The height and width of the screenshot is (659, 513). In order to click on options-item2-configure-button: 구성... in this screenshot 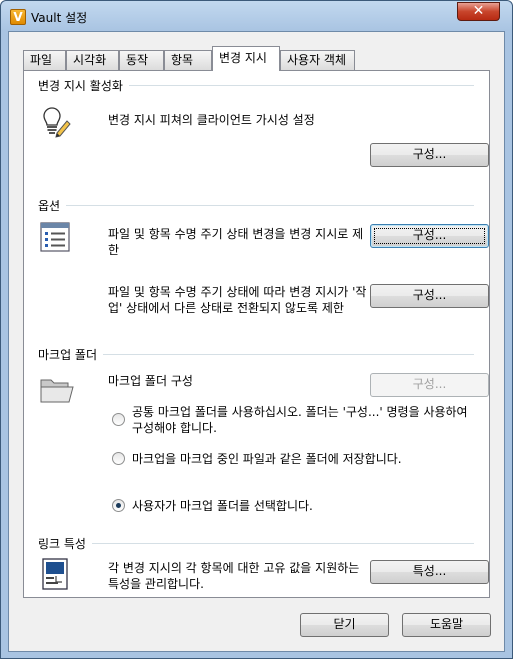, I will do `click(429, 296)`.